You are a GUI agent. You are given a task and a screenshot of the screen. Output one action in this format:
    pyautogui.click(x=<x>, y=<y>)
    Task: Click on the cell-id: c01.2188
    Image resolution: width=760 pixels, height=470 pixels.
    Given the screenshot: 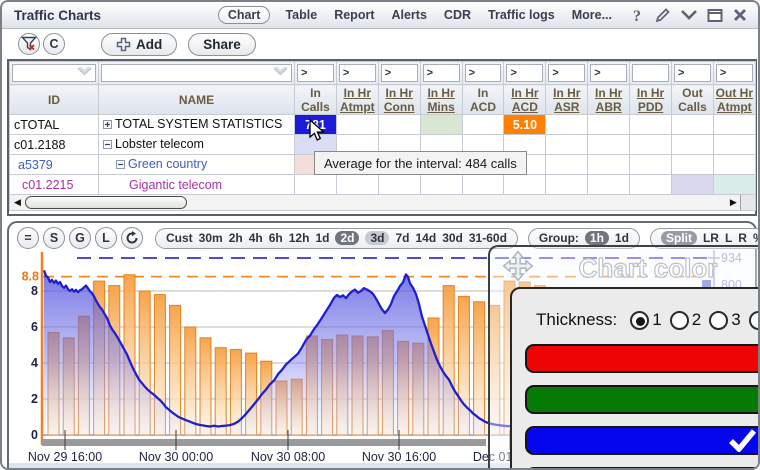 What is the action you would take?
    pyautogui.click(x=54, y=144)
    